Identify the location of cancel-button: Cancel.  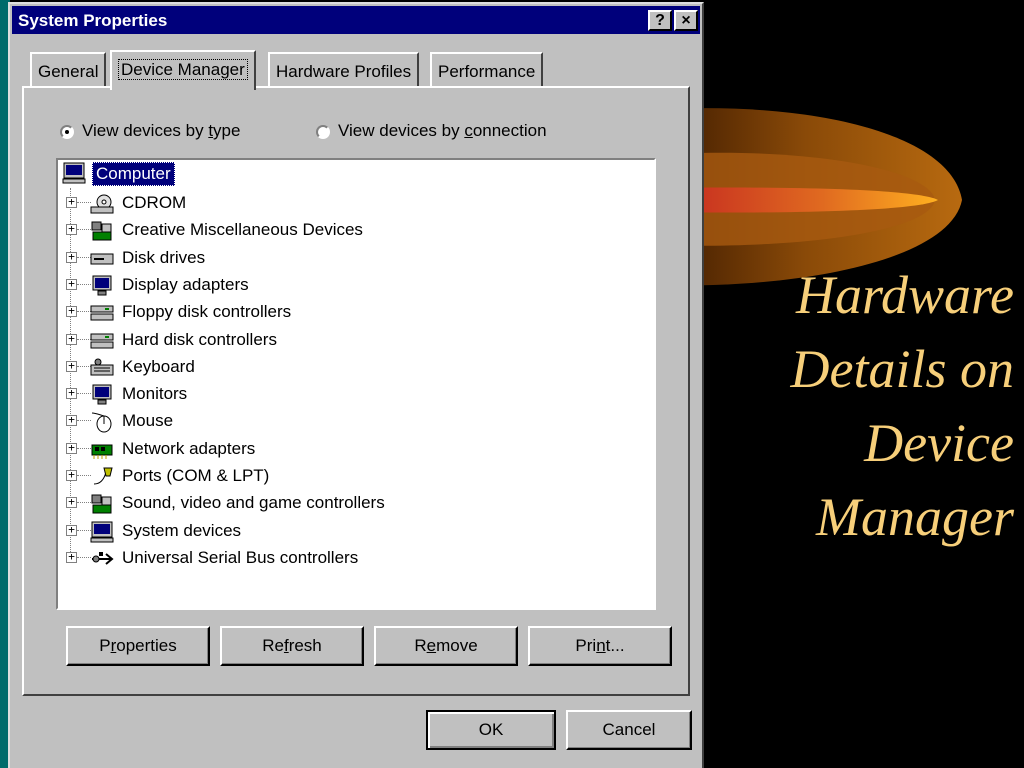
(629, 730).